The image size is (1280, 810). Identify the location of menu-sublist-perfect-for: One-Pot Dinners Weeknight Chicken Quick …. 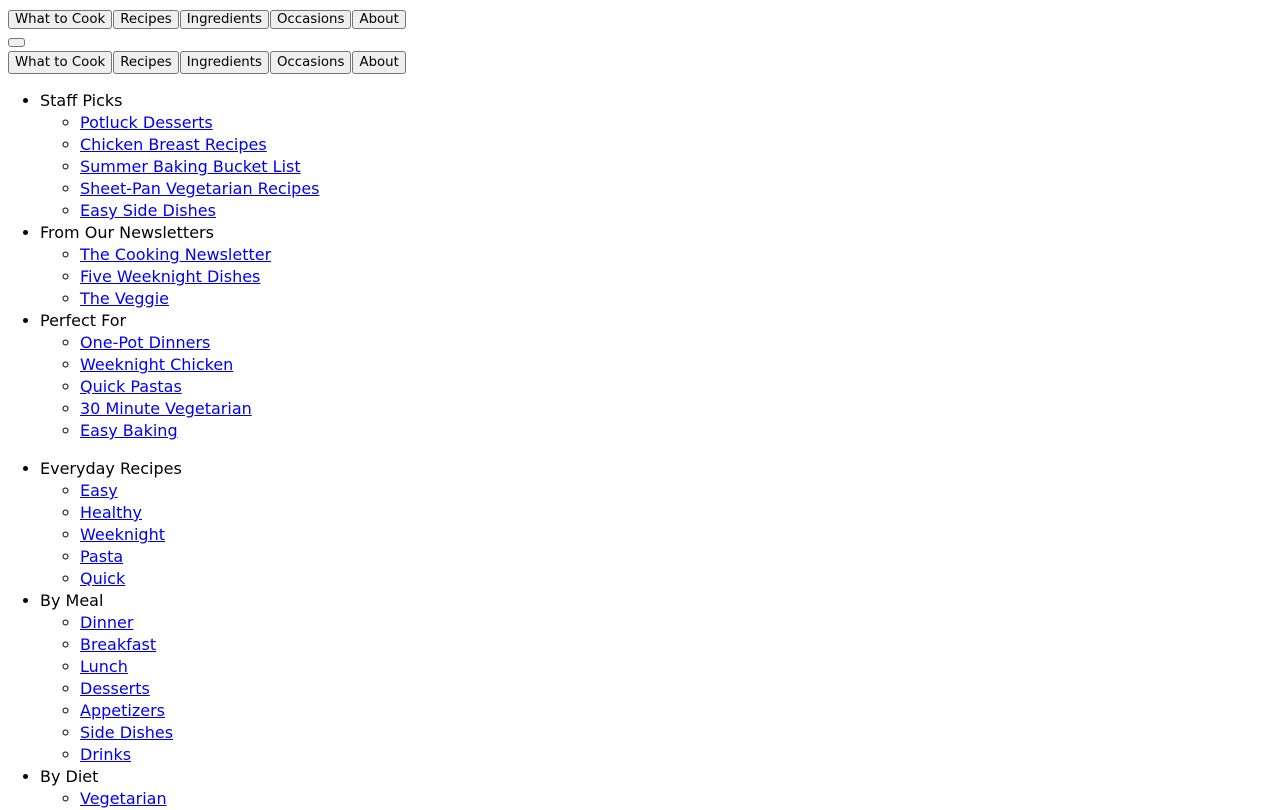
(660, 387).